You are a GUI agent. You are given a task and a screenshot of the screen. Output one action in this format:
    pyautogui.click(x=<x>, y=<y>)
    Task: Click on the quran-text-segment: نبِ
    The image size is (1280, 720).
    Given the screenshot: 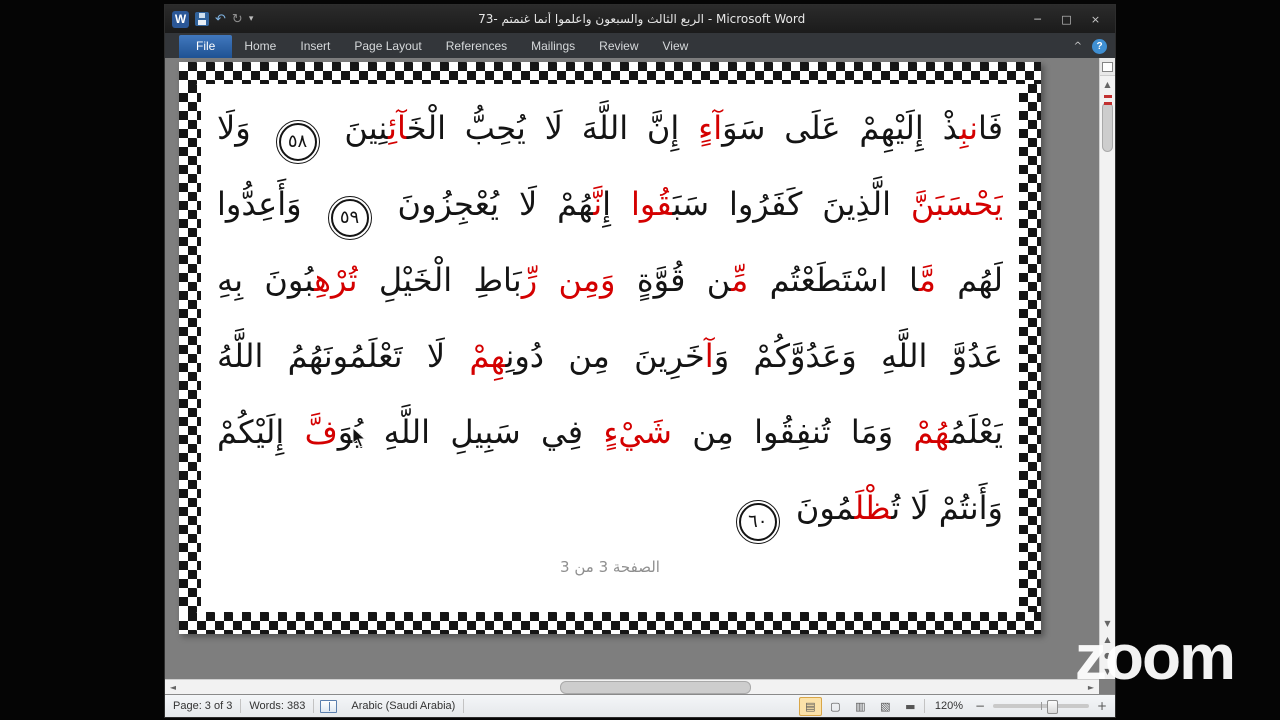 What is the action you would take?
    pyautogui.click(x=968, y=128)
    